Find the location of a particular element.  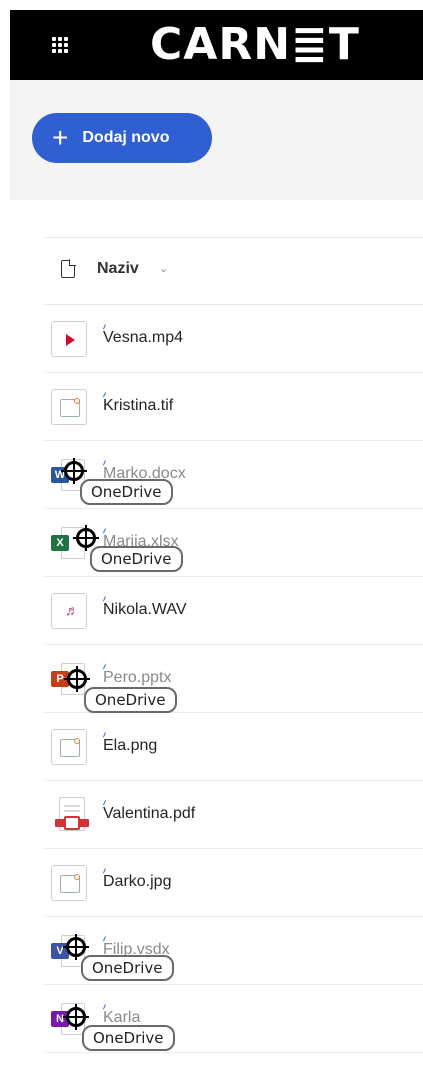

file-name: Darko.jpg is located at coordinates (137, 882).